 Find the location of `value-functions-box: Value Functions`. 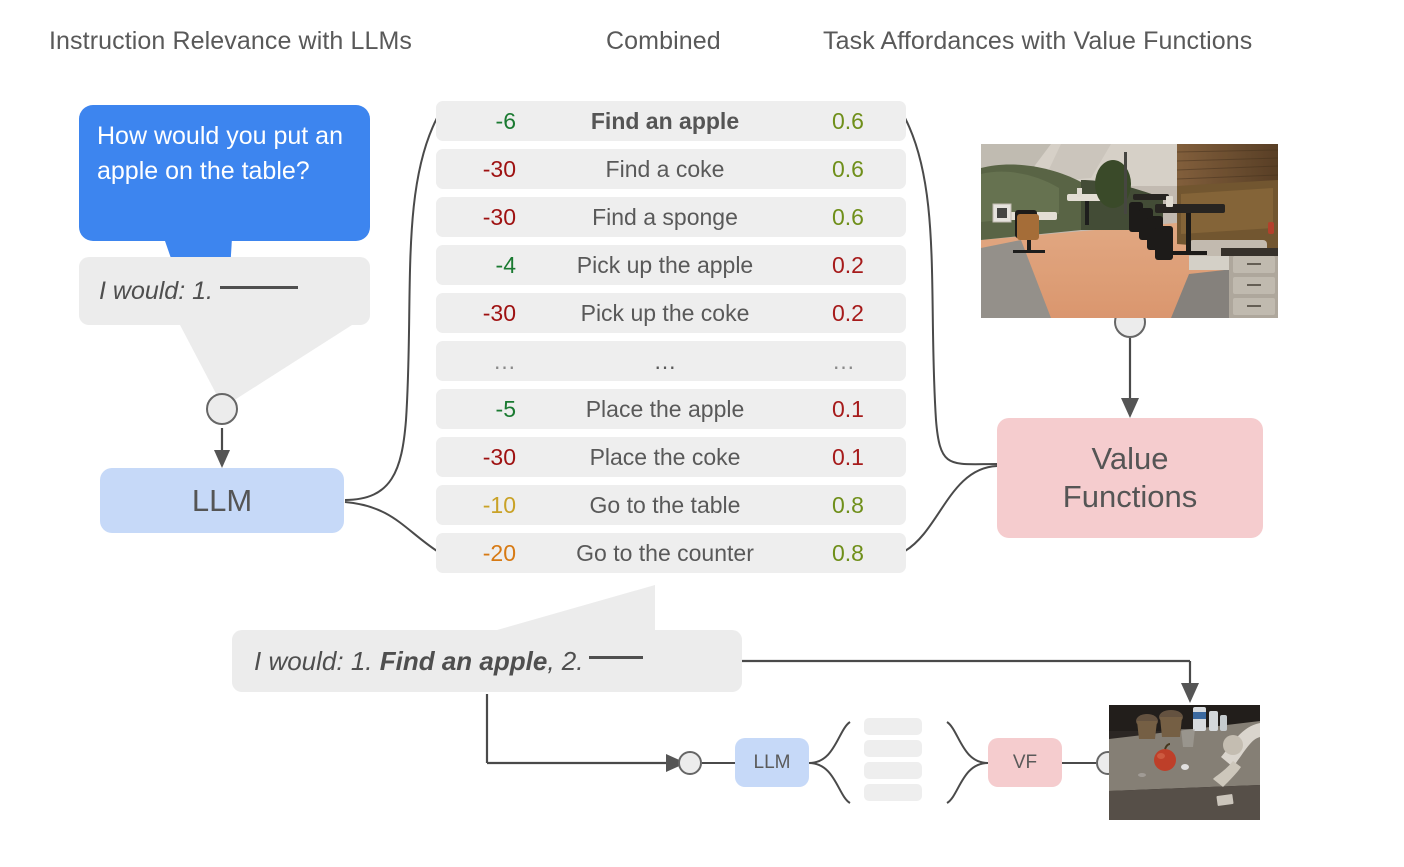

value-functions-box: Value Functions is located at coordinates (1130, 478).